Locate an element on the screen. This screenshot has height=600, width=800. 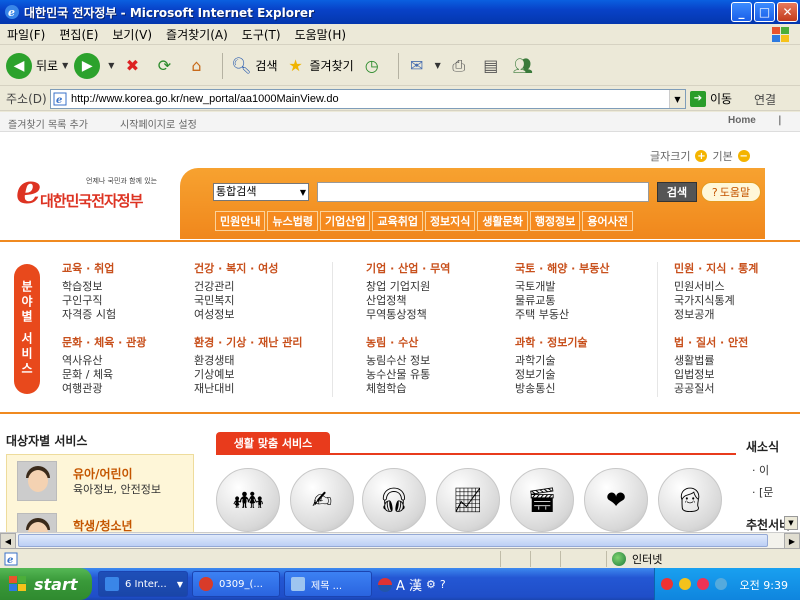
start-button: start is located at coordinates (46, 584).